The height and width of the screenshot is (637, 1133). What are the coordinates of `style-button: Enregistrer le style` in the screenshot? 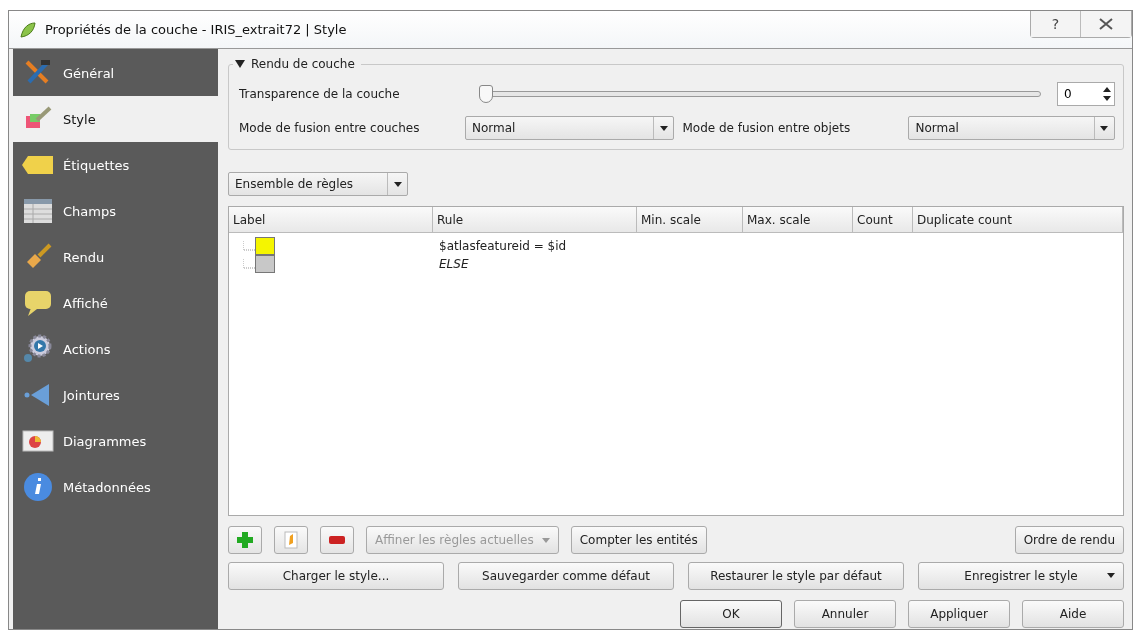 It's located at (1021, 576).